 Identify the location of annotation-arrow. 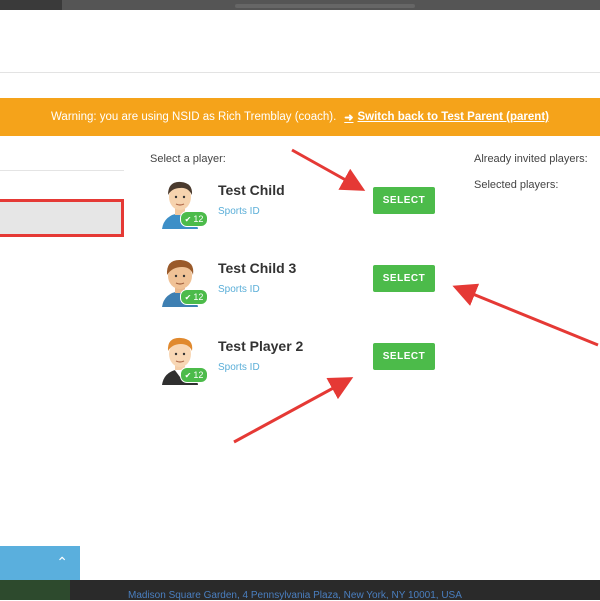
(525, 315).